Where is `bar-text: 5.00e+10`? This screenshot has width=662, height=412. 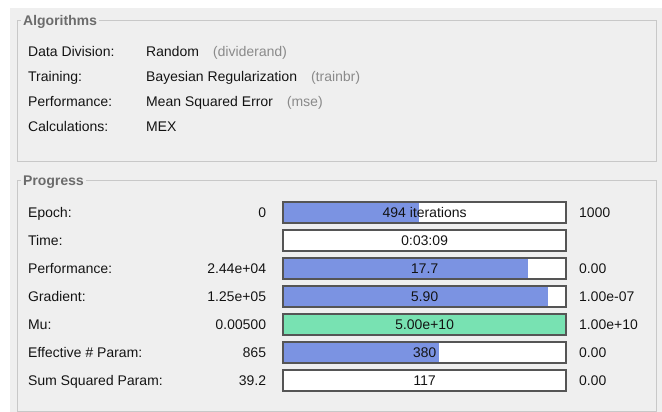 bar-text: 5.00e+10 is located at coordinates (424, 324).